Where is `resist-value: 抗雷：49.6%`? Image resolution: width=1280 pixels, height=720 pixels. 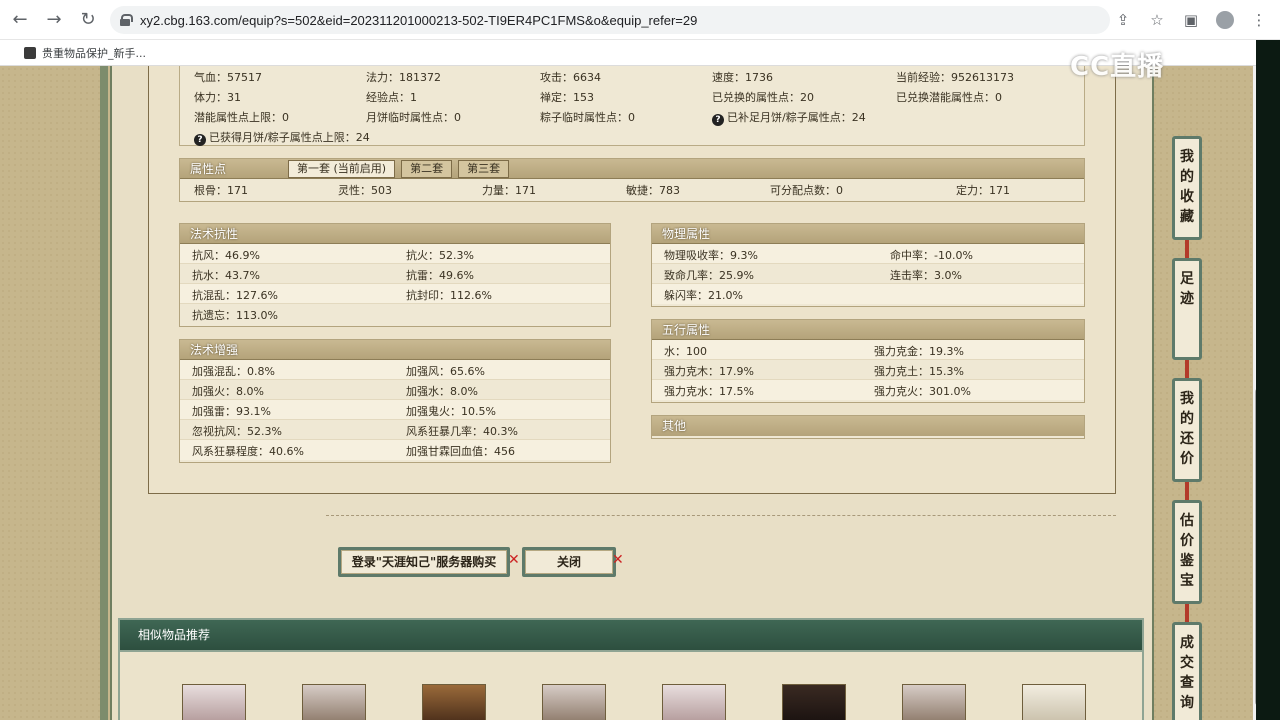
resist-value: 抗雷：49.6% is located at coordinates (440, 275).